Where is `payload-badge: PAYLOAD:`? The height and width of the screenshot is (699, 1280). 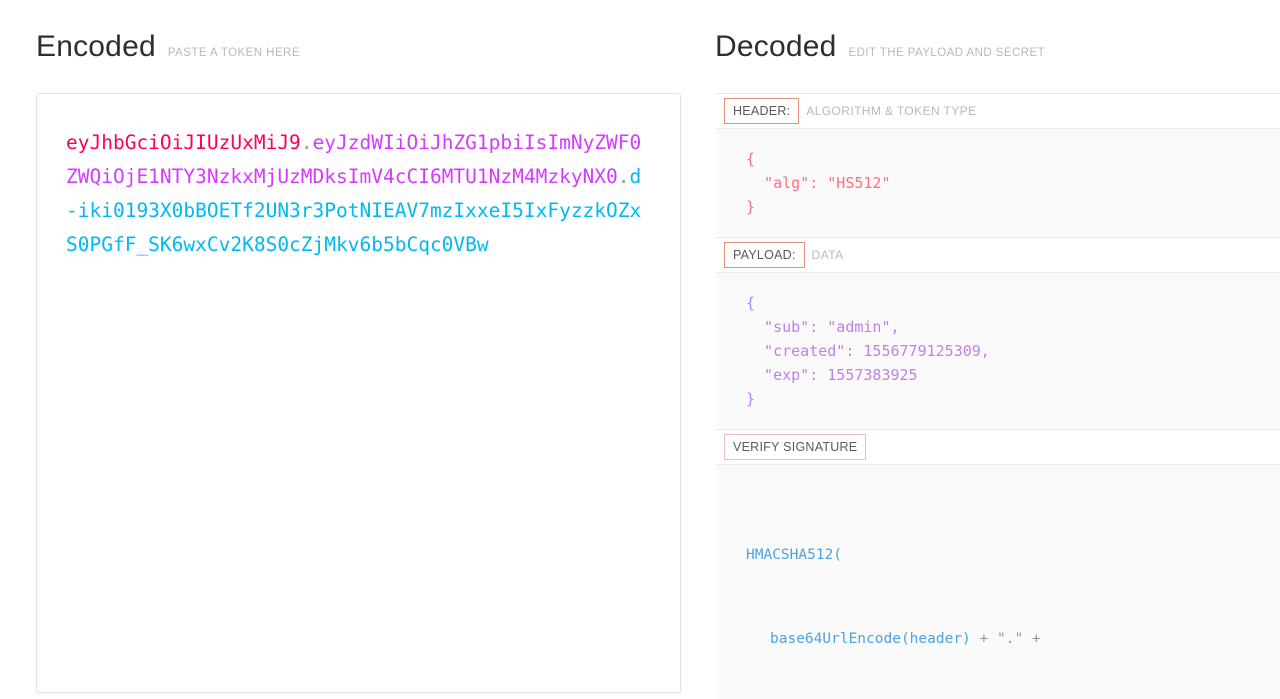
payload-badge: PAYLOAD: is located at coordinates (764, 255).